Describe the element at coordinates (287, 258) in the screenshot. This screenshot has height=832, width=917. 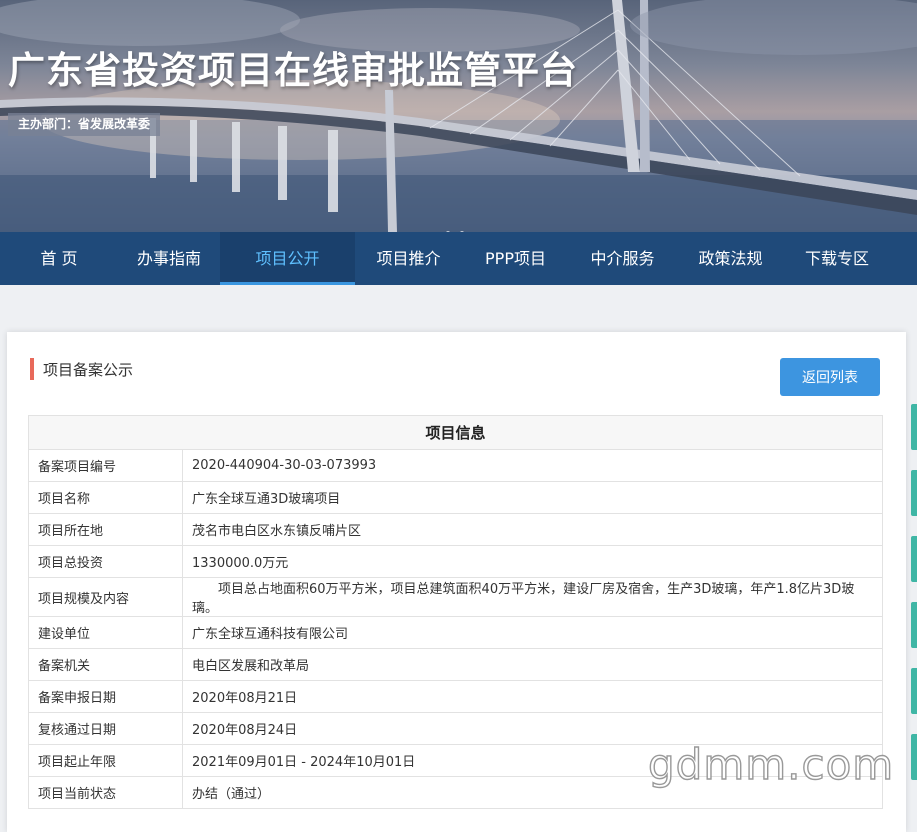
I see `nav-item-project-disclosure: 项目公开` at that location.